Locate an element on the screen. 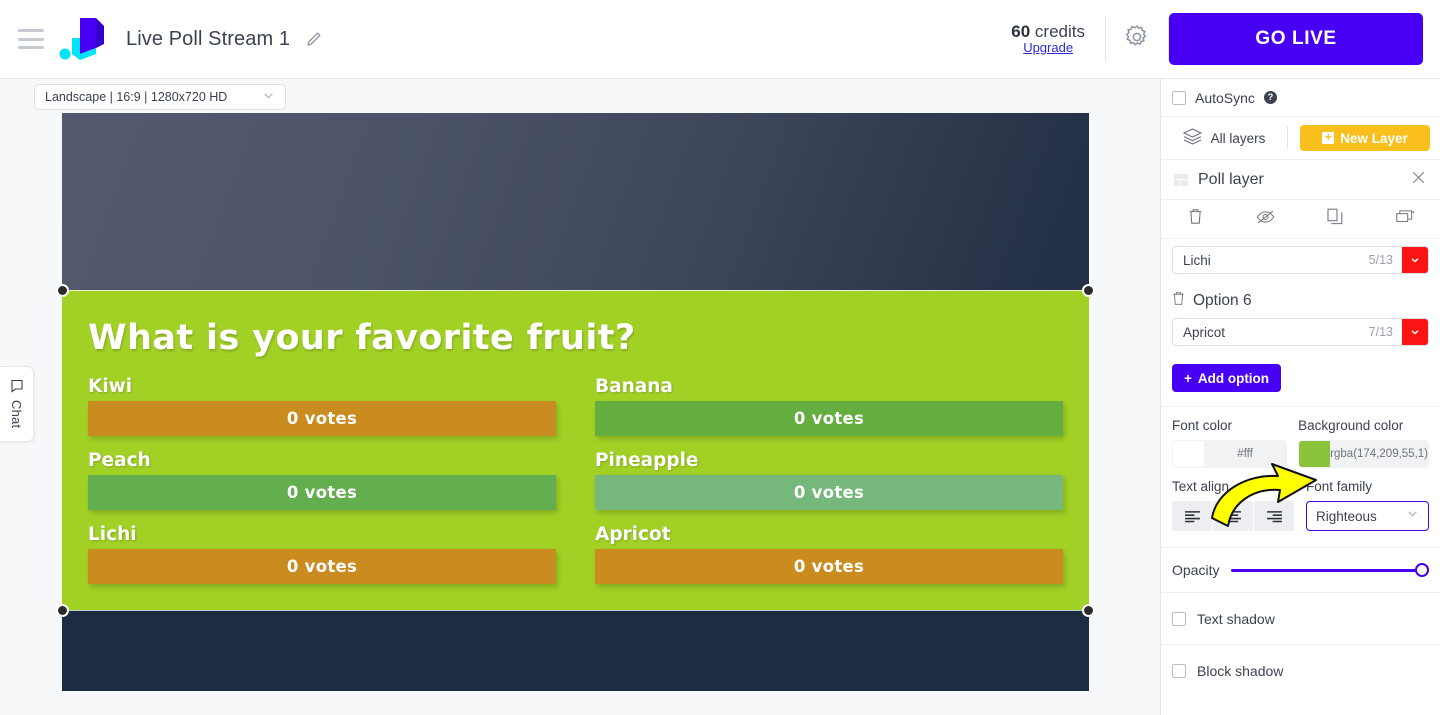  settings-button is located at coordinates (1137, 39).